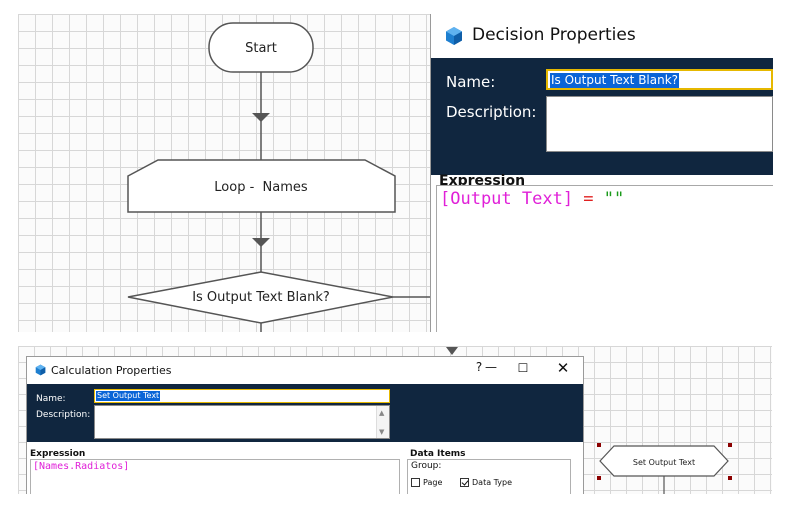  What do you see at coordinates (305, 370) in the screenshot?
I see `calculation-properties-titlebar: Calculation Properties ? — ☐ ✕` at bounding box center [305, 370].